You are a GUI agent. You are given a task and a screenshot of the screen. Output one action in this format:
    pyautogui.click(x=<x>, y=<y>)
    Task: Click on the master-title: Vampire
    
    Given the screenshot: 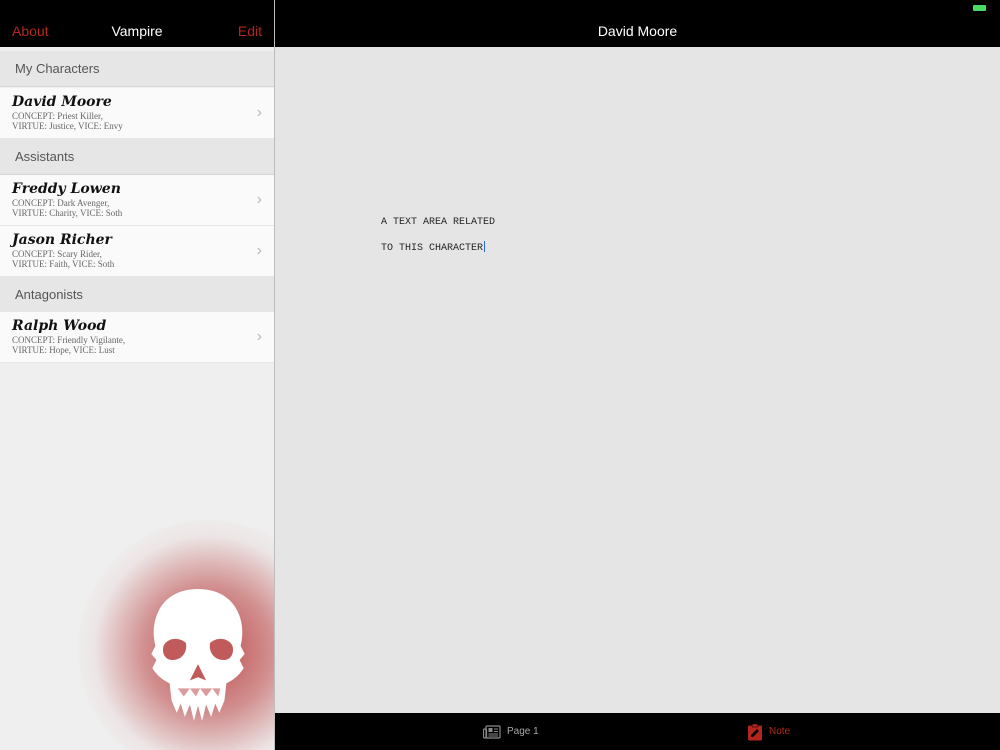 What is the action you would take?
    pyautogui.click(x=137, y=31)
    